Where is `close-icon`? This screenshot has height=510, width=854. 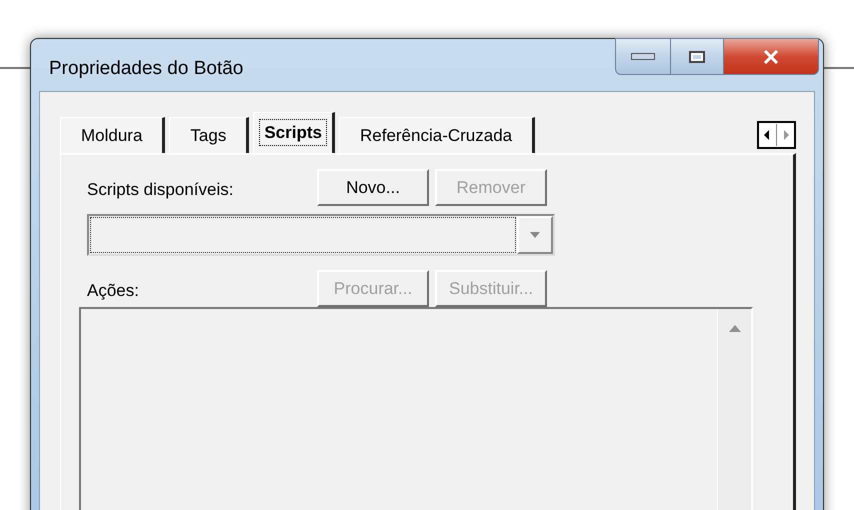
close-icon is located at coordinates (771, 57).